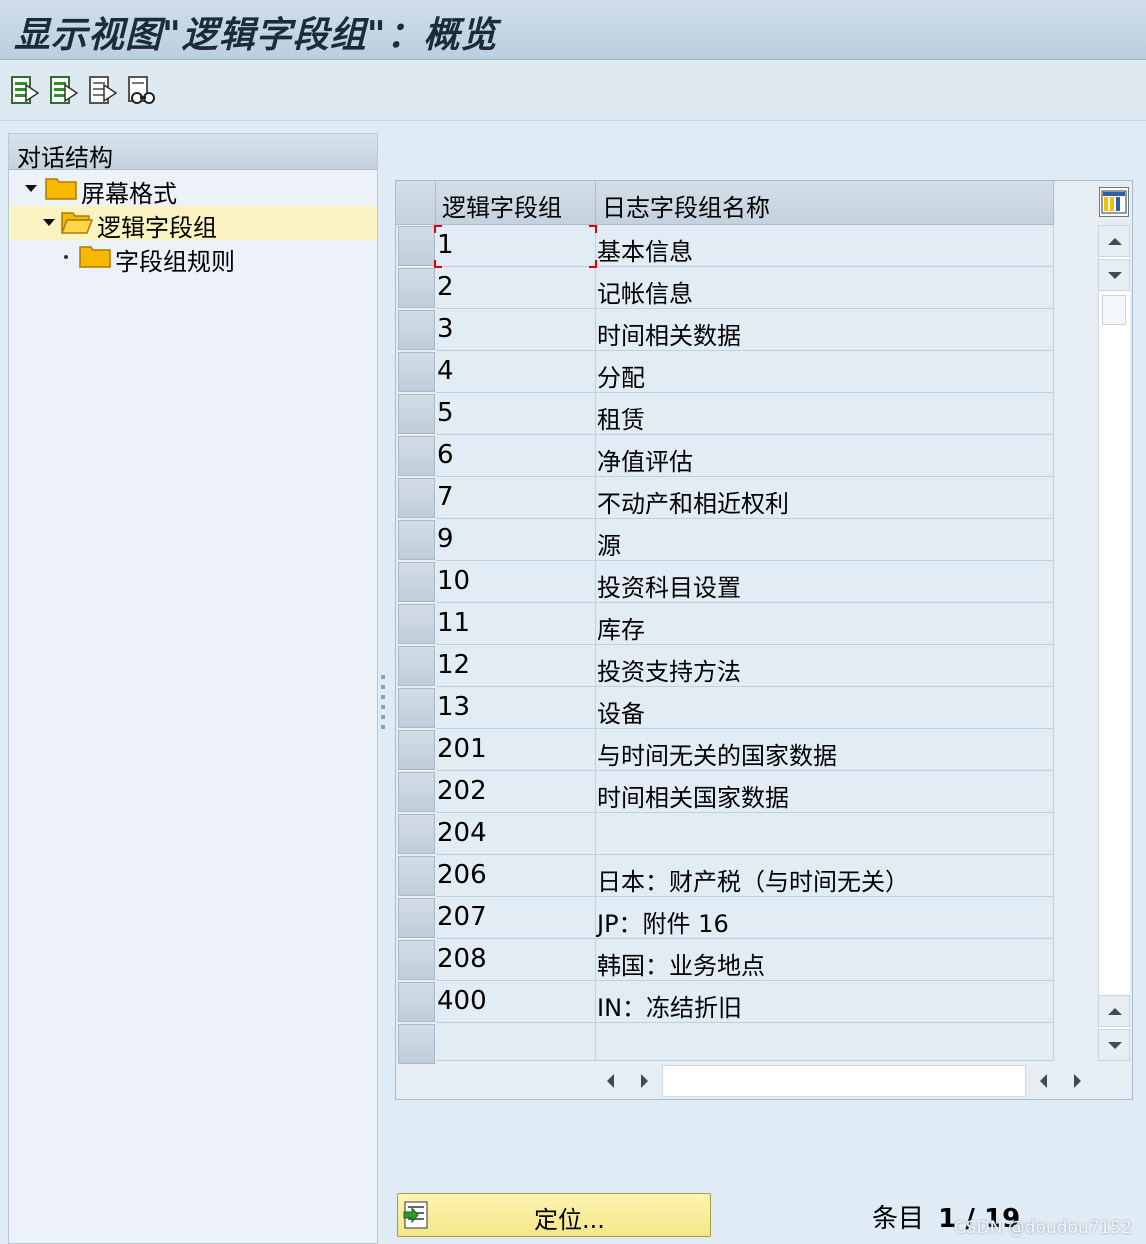 This screenshot has height=1244, width=1146. Describe the element at coordinates (415, 1215) in the screenshot. I see `position-icon` at that location.